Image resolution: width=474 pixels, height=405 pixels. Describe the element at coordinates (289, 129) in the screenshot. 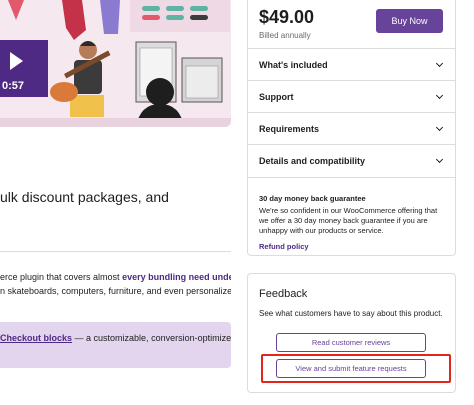

I see `accordion-label: Requirements` at that location.